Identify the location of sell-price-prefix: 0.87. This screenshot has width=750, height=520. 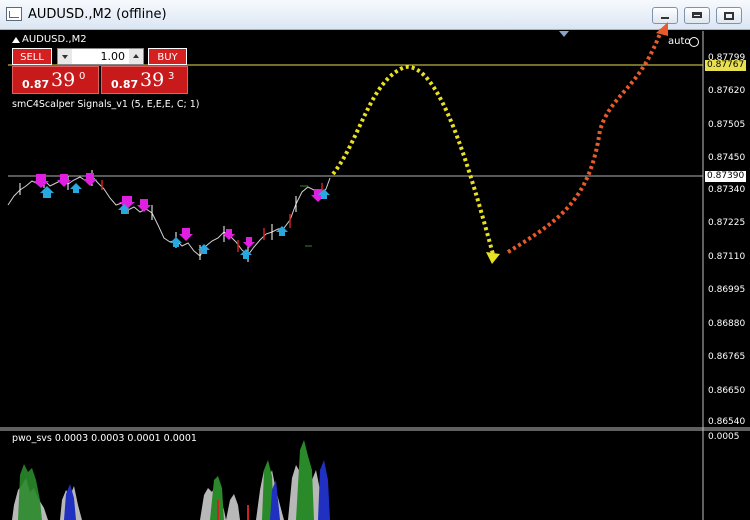
(36, 84).